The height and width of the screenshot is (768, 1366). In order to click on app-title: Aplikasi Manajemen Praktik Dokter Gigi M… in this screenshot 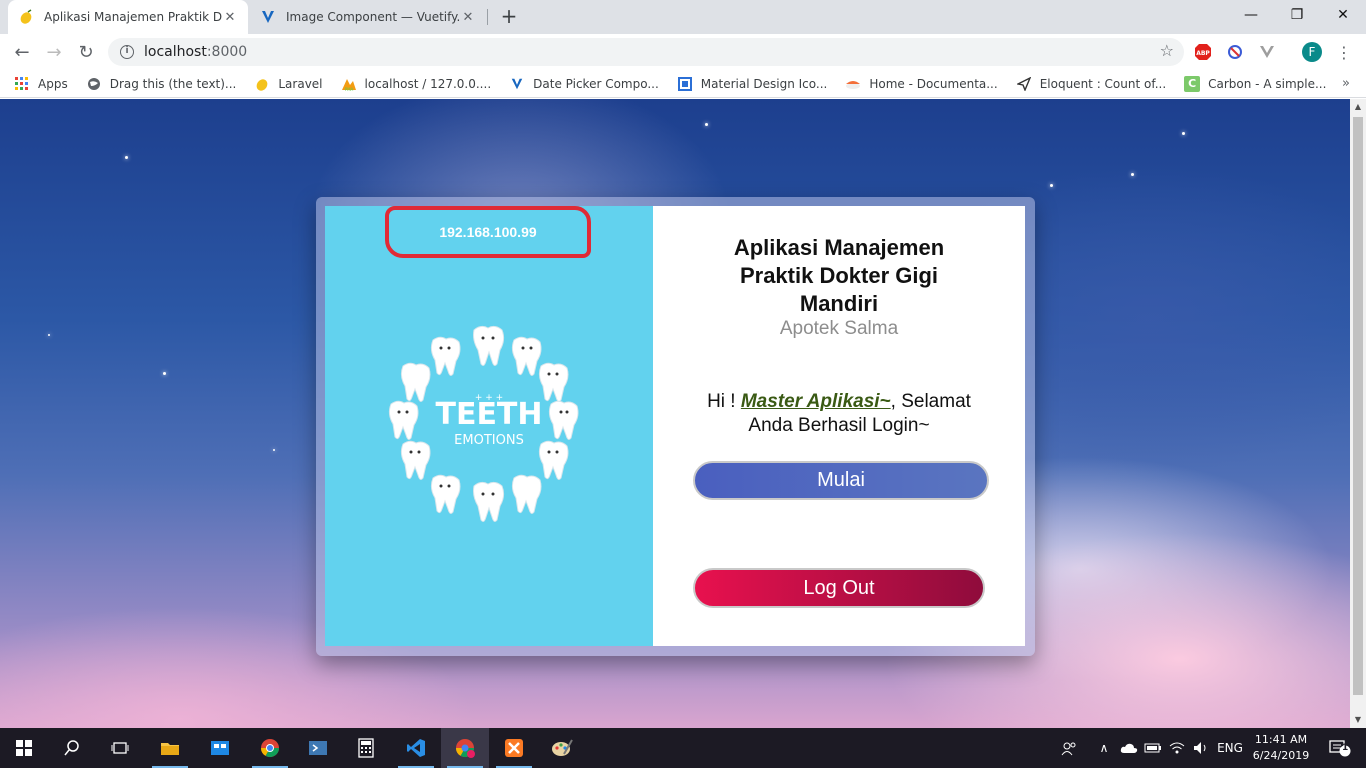, I will do `click(839, 275)`.